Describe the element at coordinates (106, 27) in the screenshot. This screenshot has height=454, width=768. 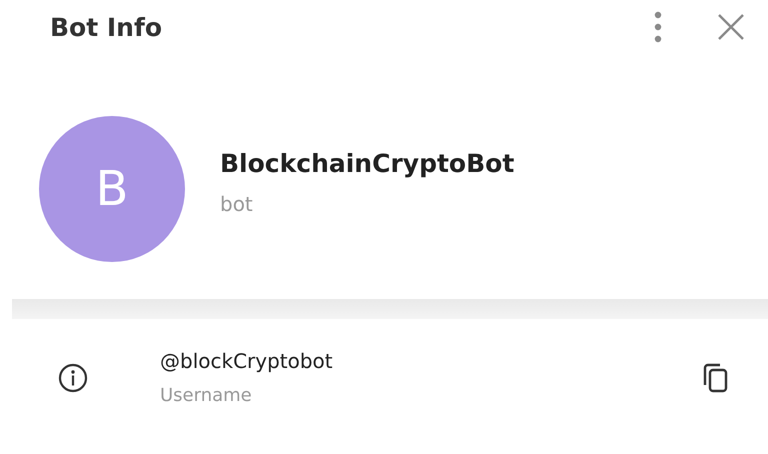
I see `panel-title: Bot Info` at that location.